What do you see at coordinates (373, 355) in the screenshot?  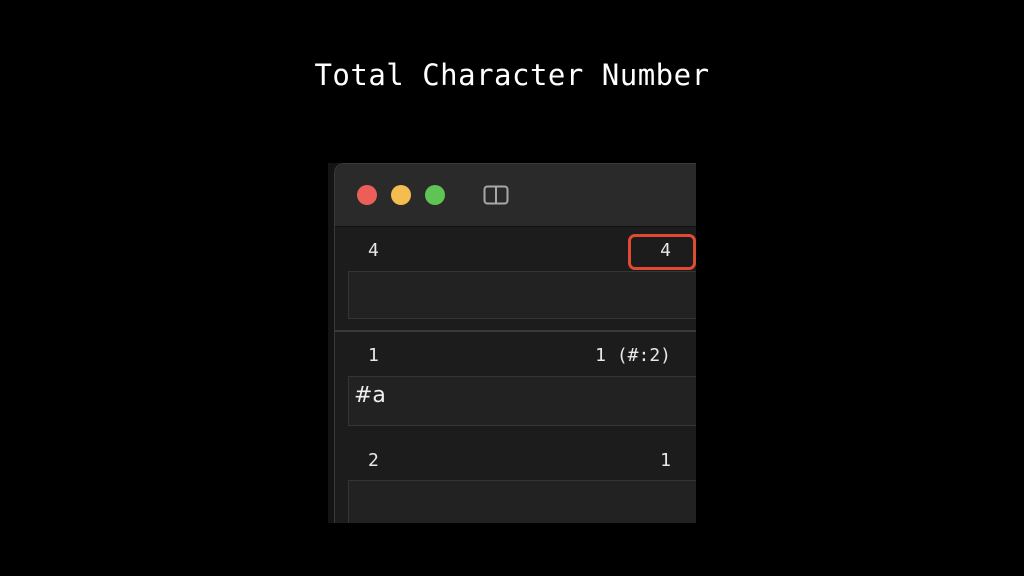 I see `row-index: 1` at bounding box center [373, 355].